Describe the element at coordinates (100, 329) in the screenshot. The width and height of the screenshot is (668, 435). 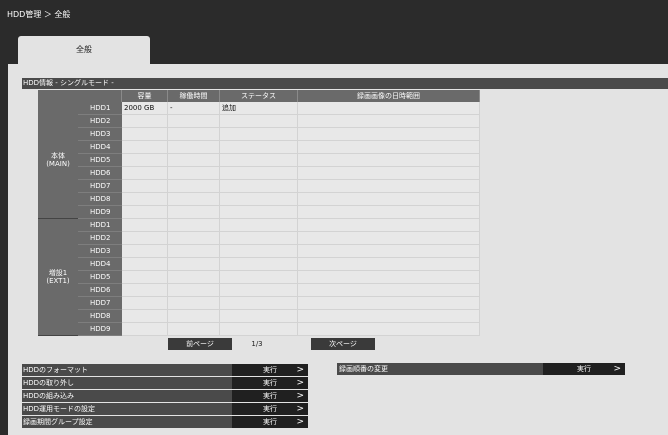
I see `hdd-name: HDD9` at that location.